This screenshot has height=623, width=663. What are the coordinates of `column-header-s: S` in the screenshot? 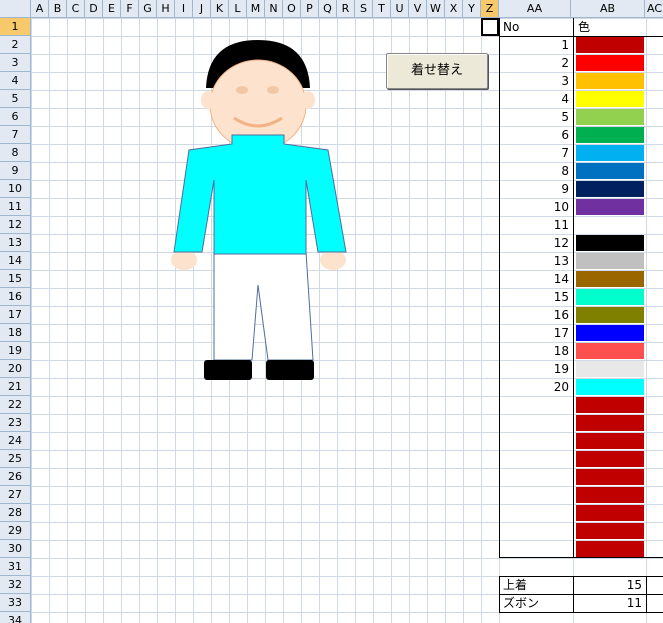 It's located at (364, 9).